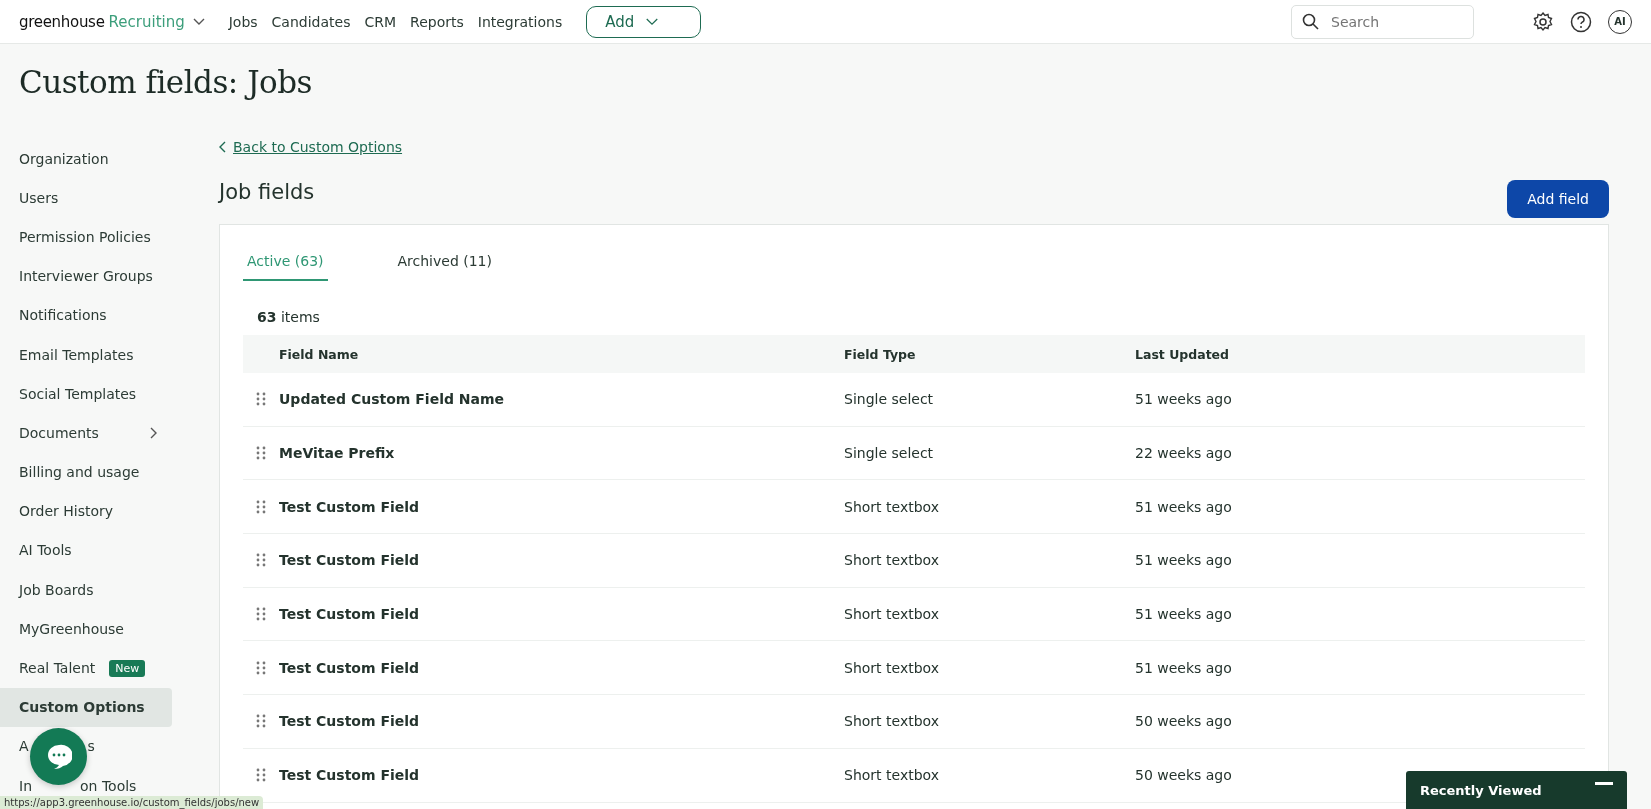 This screenshot has height=809, width=1651. What do you see at coordinates (86, 354) in the screenshot?
I see `sidebar-item: Email Templates` at bounding box center [86, 354].